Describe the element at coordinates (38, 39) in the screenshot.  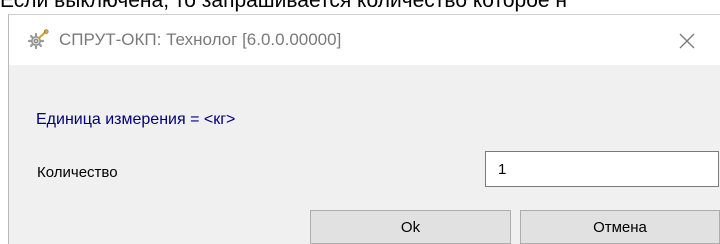
I see `gear-wrench-icon` at that location.